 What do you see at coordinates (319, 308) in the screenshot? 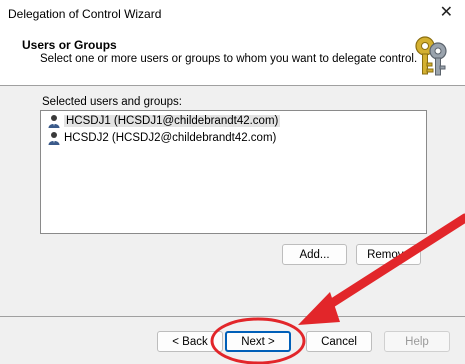
I see `annotation-arrow-head` at bounding box center [319, 308].